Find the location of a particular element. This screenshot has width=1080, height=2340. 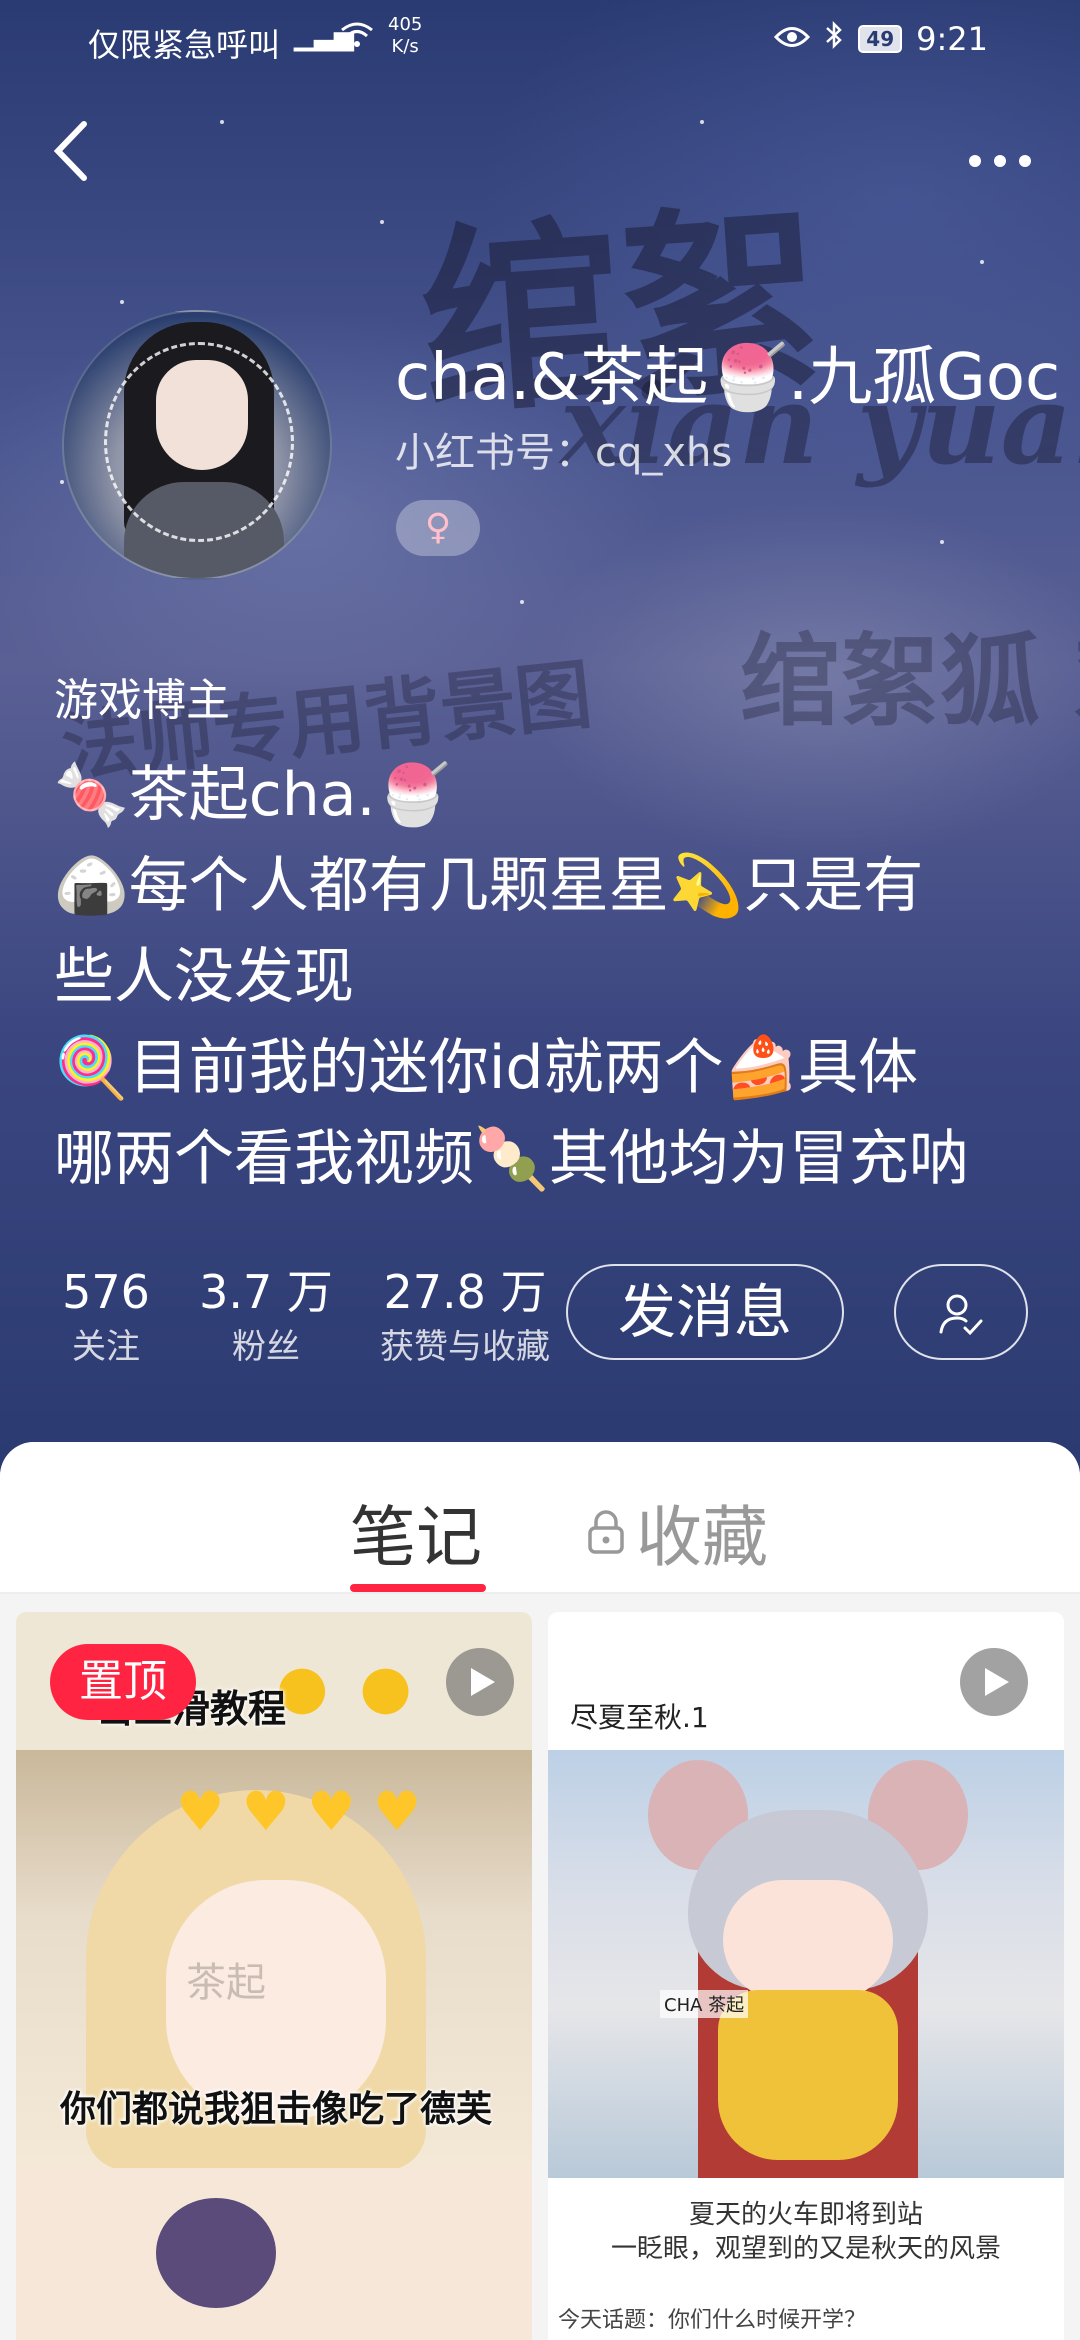

carrier-text: 仅限紧急呼叫 is located at coordinates (184, 45).